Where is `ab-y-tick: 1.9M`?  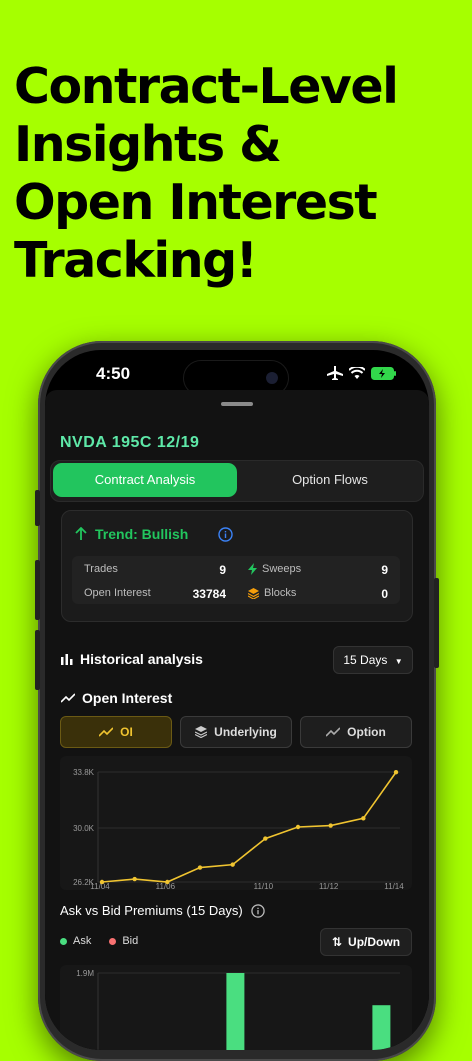
ab-y-tick: 1.9M is located at coordinates (85, 973).